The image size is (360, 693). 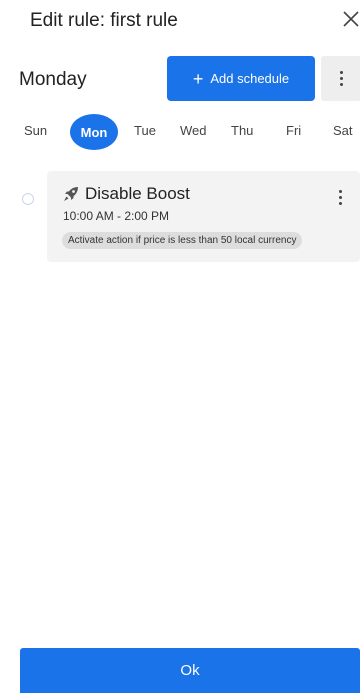 What do you see at coordinates (198, 78) in the screenshot?
I see `plus-icon: +` at bounding box center [198, 78].